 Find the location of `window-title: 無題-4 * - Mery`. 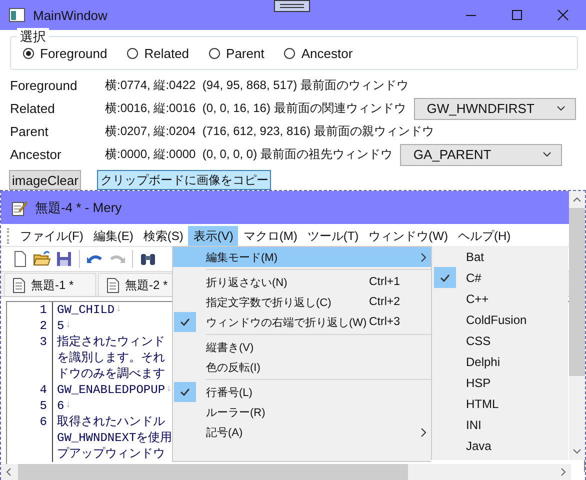

window-title: 無題-4 * - Mery is located at coordinates (78, 207).